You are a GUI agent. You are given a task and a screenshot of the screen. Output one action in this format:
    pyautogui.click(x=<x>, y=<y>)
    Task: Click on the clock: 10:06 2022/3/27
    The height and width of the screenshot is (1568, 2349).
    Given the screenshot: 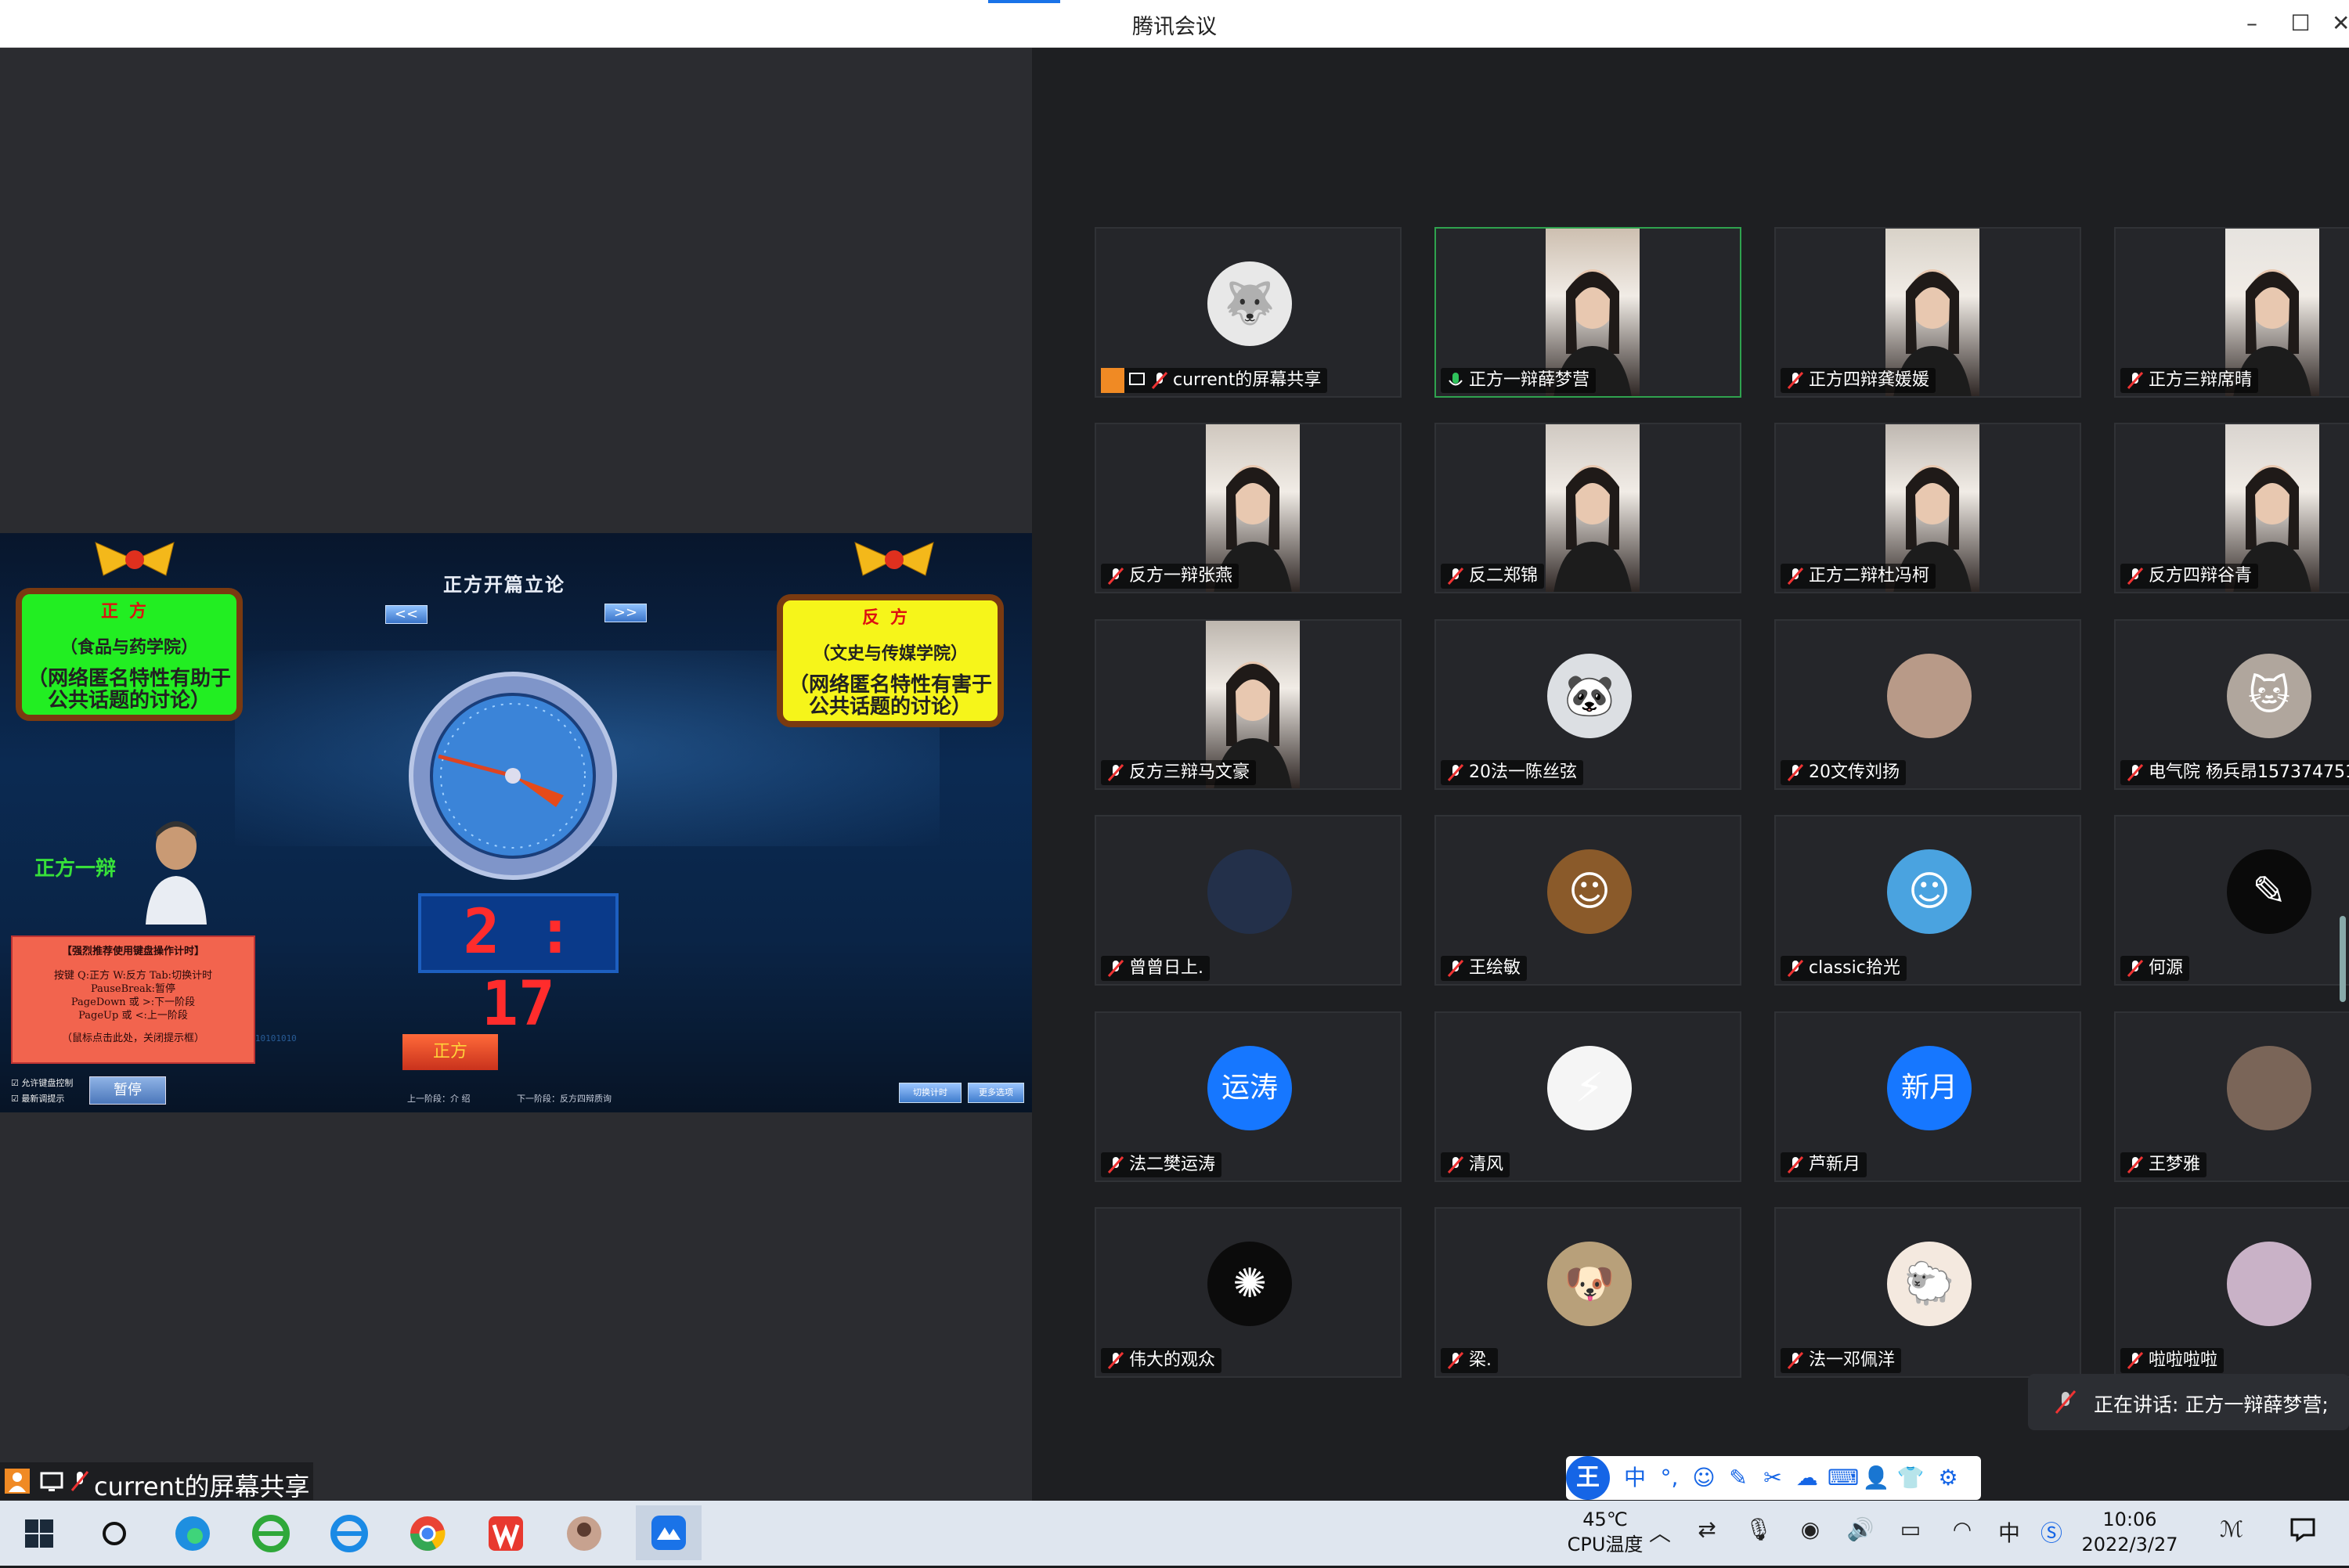 What is the action you would take?
    pyautogui.click(x=2129, y=1532)
    